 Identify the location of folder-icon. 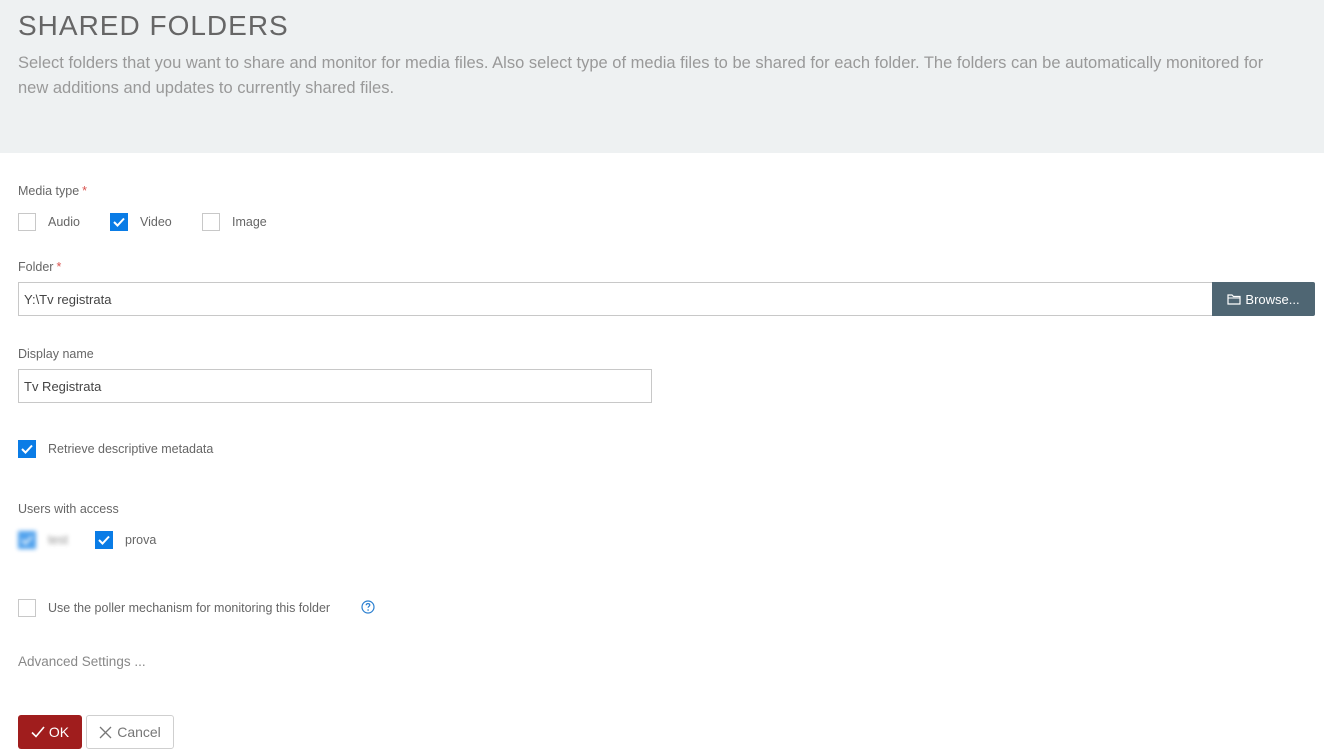
(1234, 299).